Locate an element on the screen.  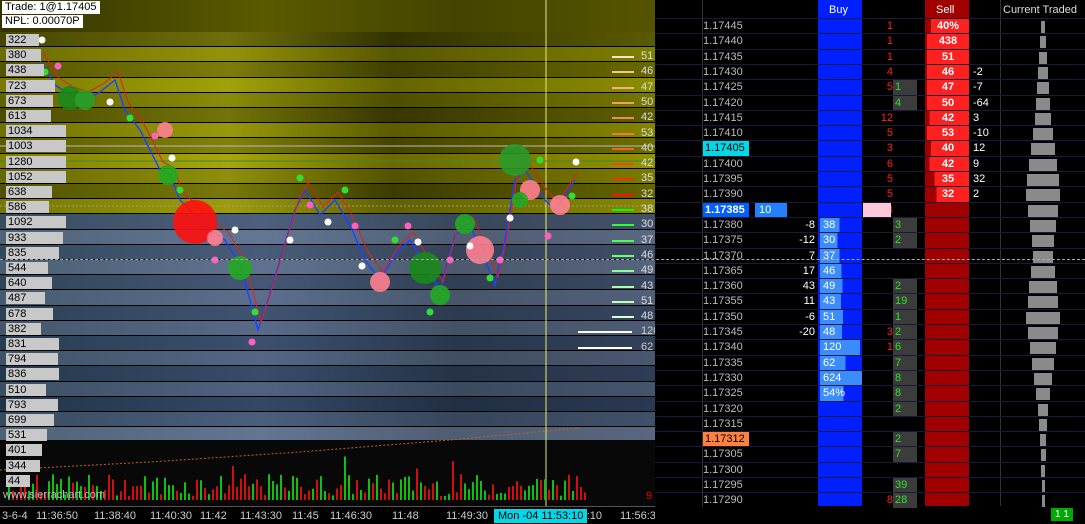
dom-row: 1.17315 is located at coordinates (870, 423).